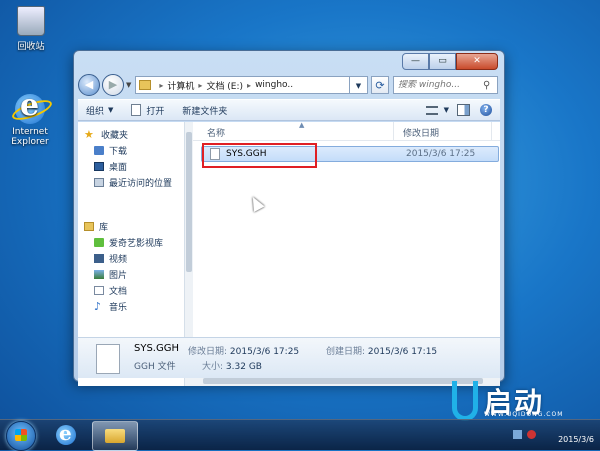 Image resolution: width=600 pixels, height=451 pixels. Describe the element at coordinates (441, 154) in the screenshot. I see `file-date: 2015/3/6 17:25` at that location.